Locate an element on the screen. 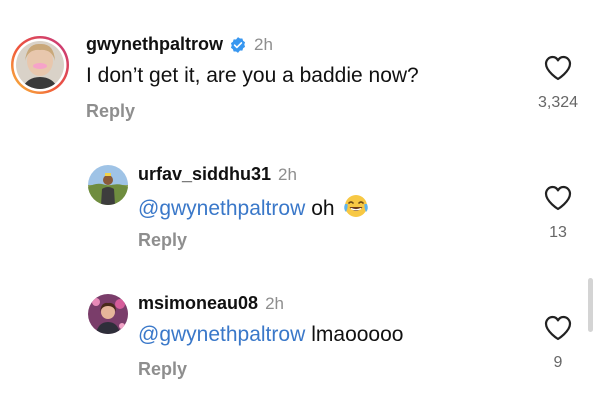 The height and width of the screenshot is (399, 600). comment-text: @gwynethpaltrow oh is located at coordinates (253, 209).